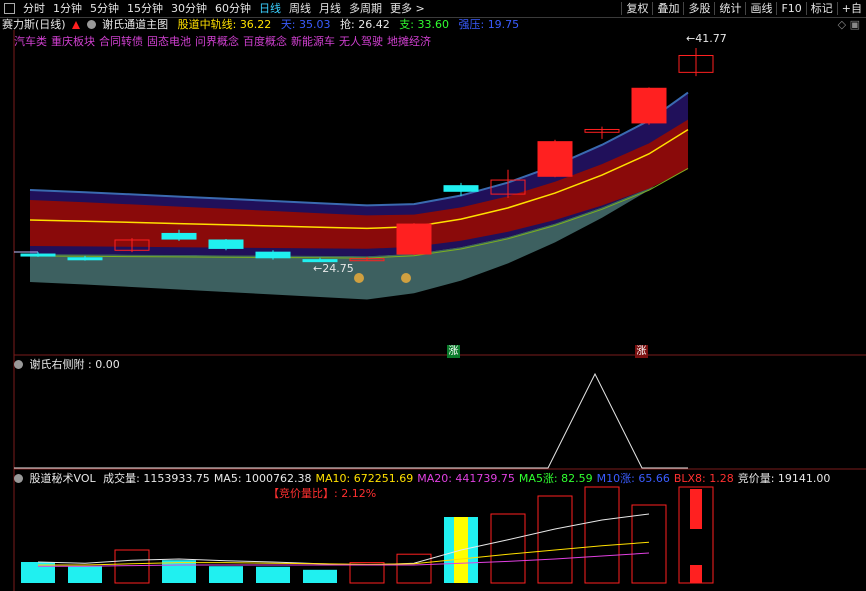 Image resolution: width=866 pixels, height=591 pixels. I want to click on auction-ratio-value: 2.12%, so click(359, 493).